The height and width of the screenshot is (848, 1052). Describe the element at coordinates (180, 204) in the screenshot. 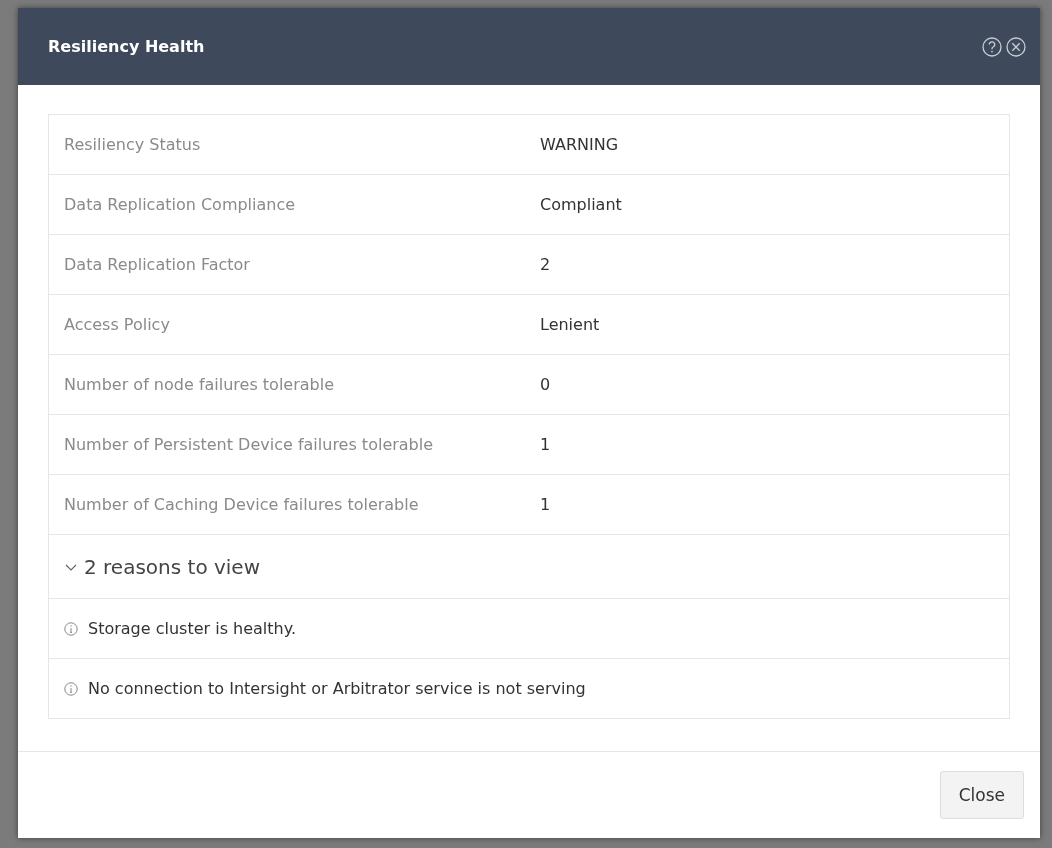

I see `property-label: Data Replication Compliance` at that location.